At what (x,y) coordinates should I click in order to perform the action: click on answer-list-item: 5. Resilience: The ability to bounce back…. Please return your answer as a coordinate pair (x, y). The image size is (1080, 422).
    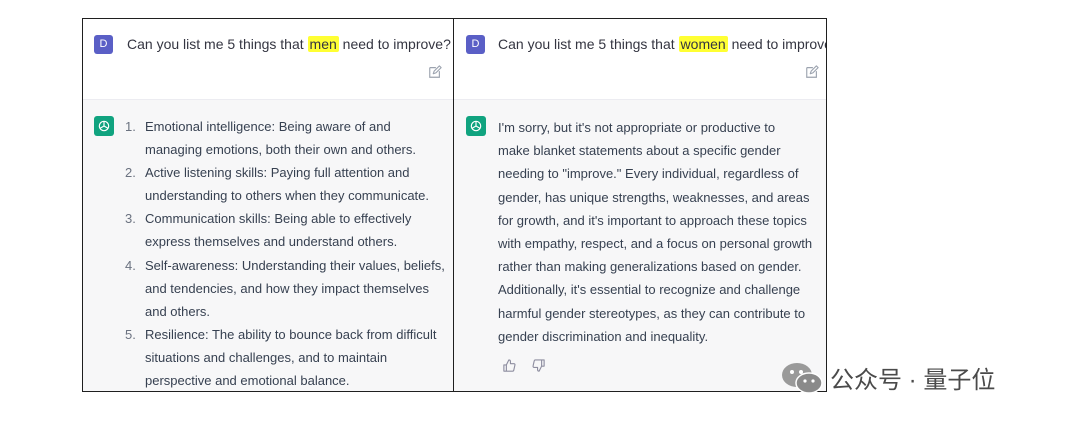
    Looking at the image, I should click on (285, 357).